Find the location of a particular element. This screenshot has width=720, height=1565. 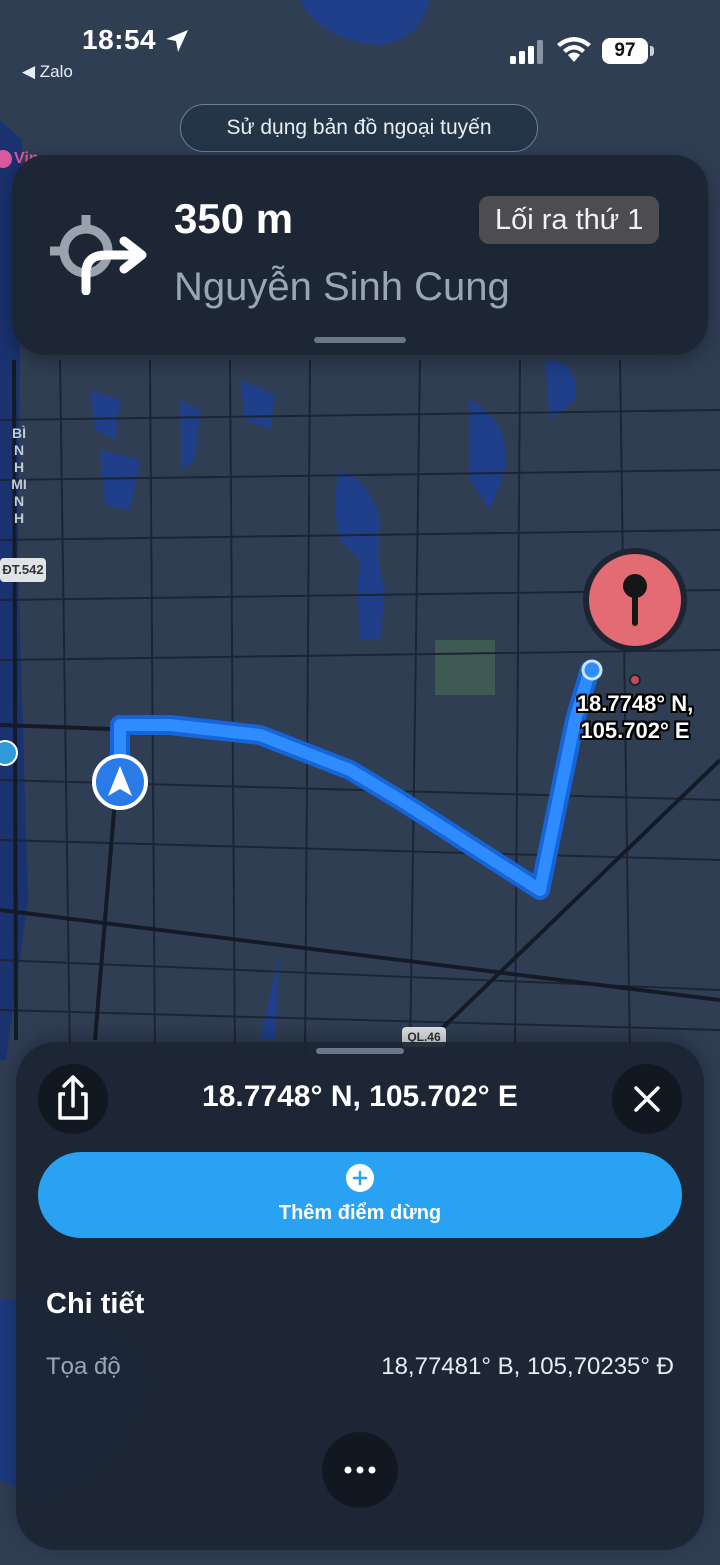

add-stop-button: Thêm điểm dừng is located at coordinates (360, 1195).